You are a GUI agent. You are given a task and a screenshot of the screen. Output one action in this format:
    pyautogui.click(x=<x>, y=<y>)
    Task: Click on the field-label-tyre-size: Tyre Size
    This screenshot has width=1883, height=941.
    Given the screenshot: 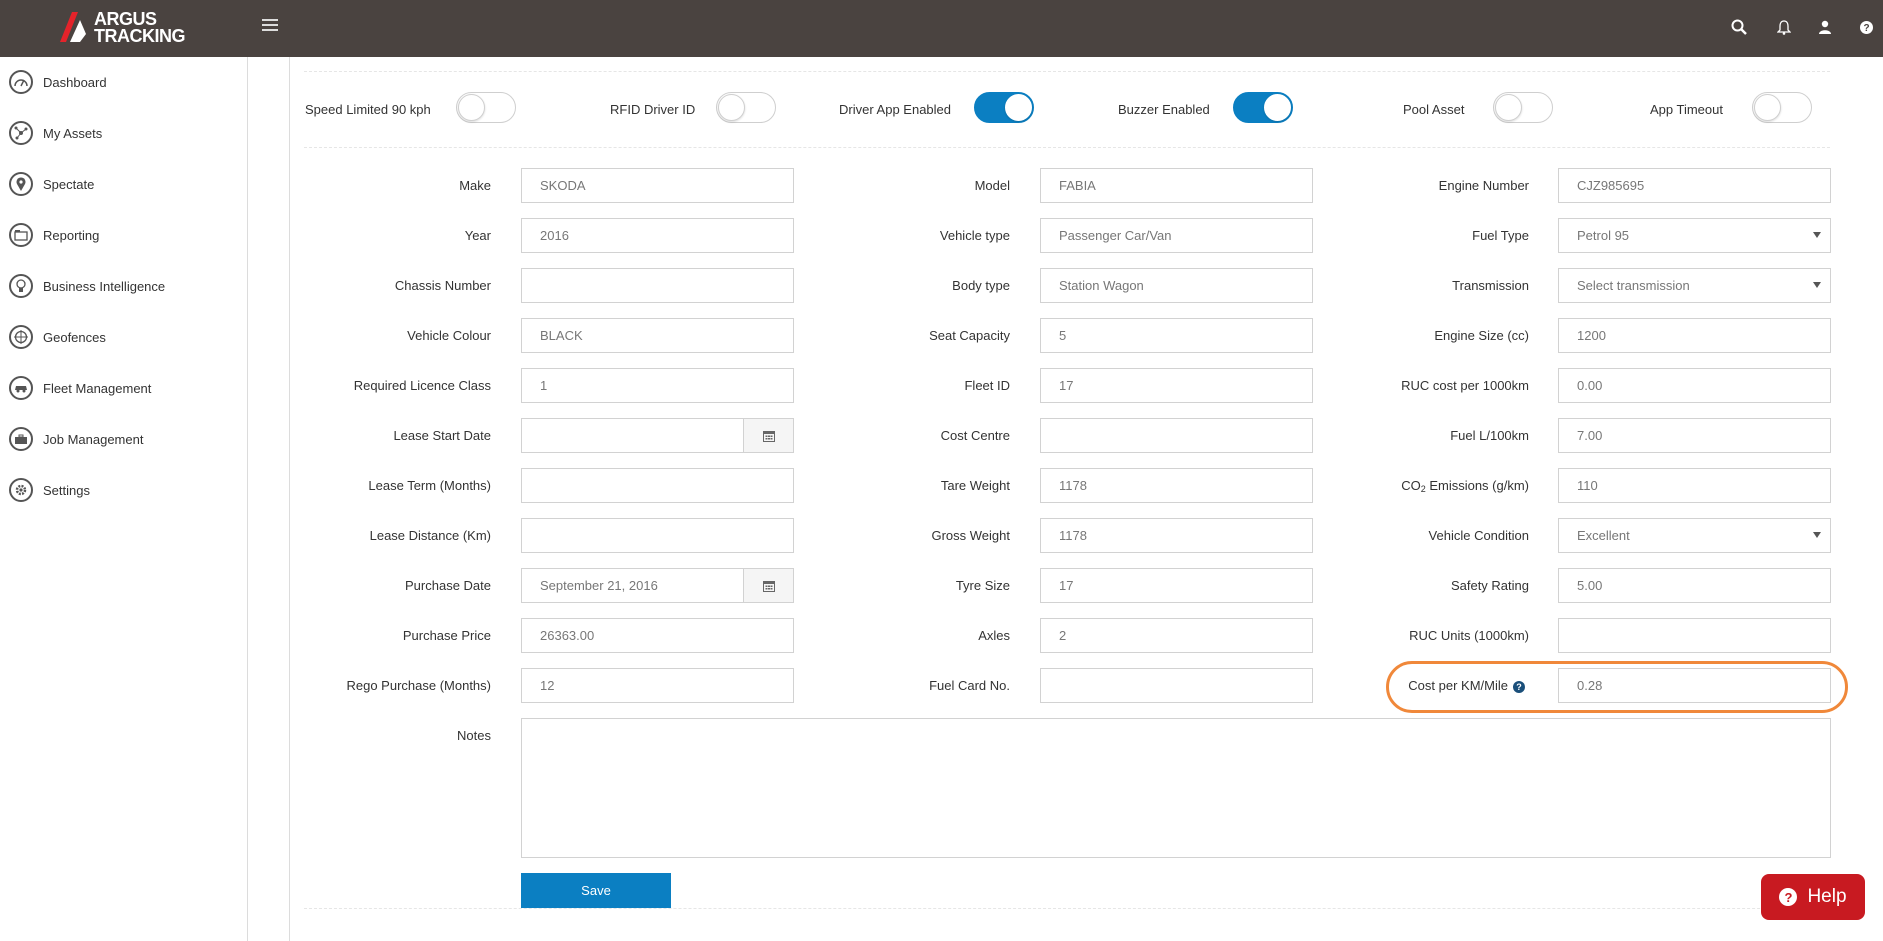 What is the action you would take?
    pyautogui.click(x=982, y=585)
    